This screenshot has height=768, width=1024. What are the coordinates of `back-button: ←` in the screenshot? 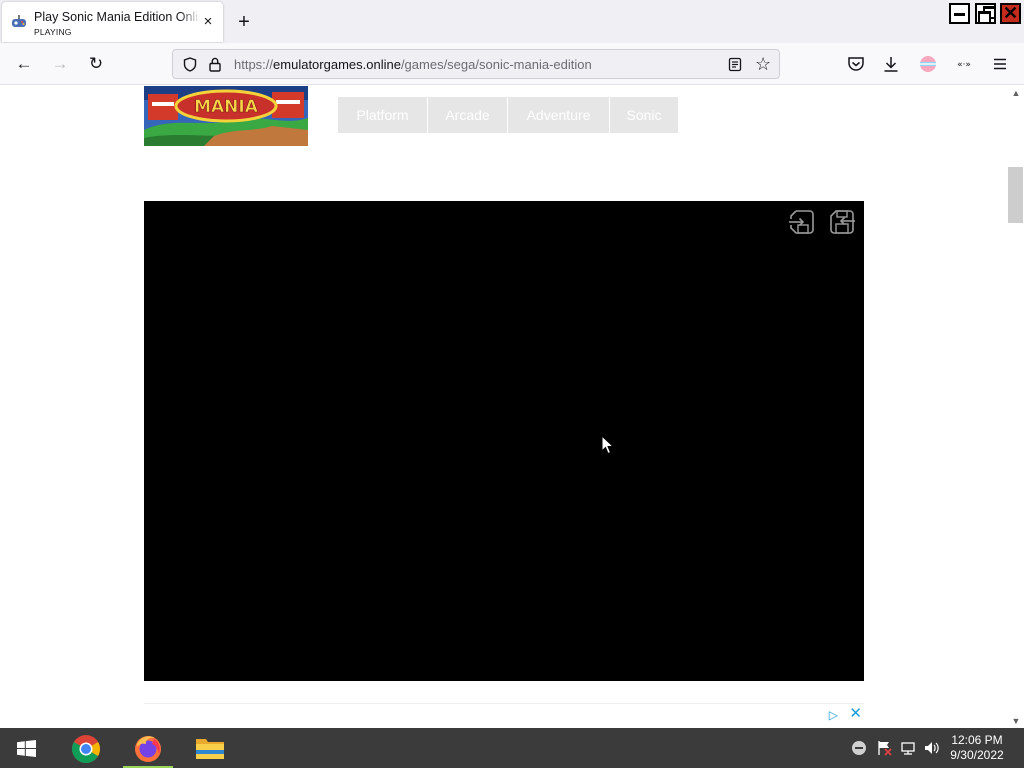 It's located at (24, 64).